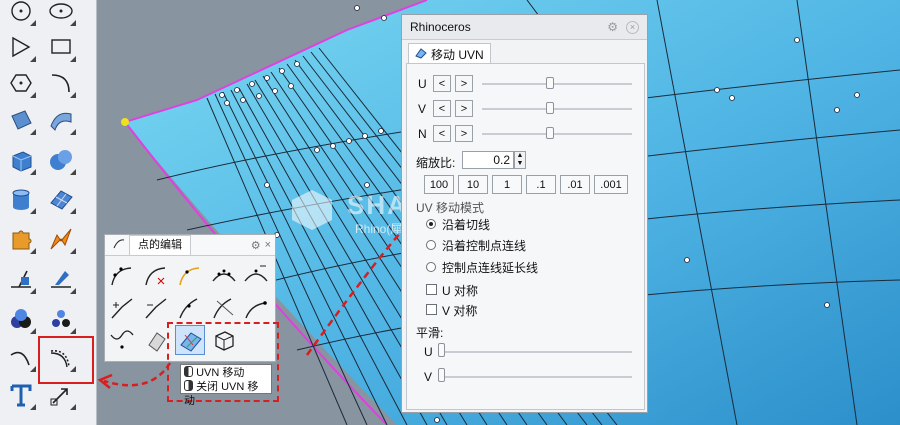 The width and height of the screenshot is (900, 425). I want to click on option-tangent-label: 沿着切线, so click(466, 224).